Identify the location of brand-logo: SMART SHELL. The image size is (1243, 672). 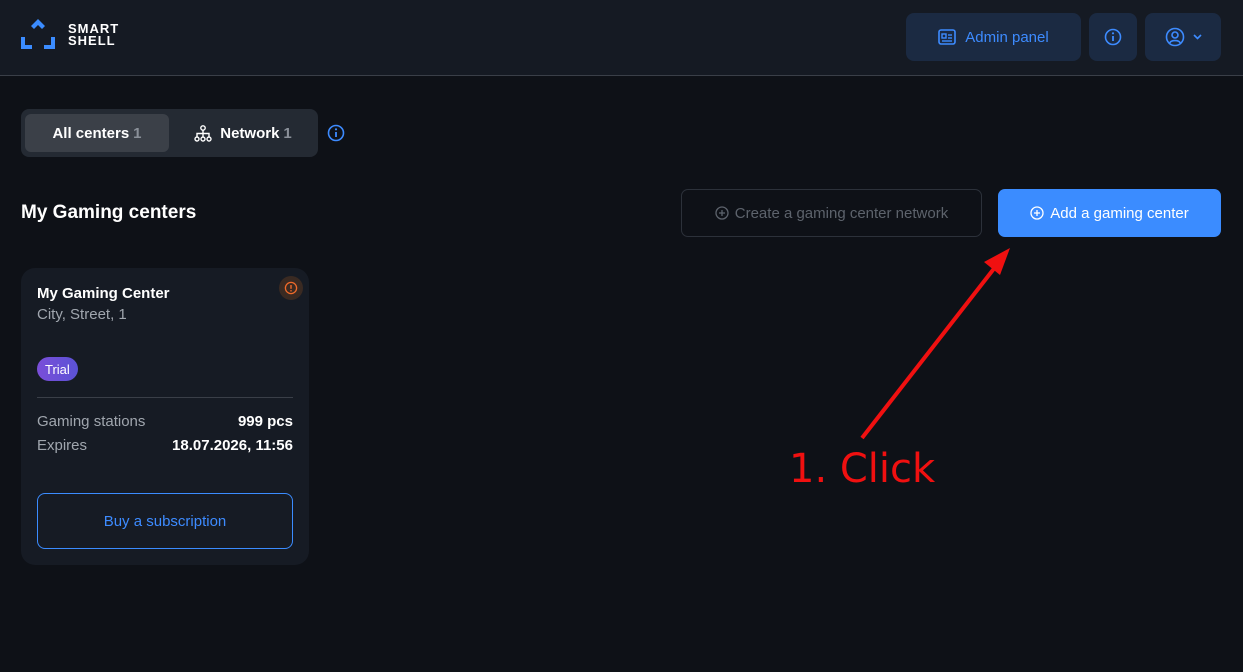
(69, 34).